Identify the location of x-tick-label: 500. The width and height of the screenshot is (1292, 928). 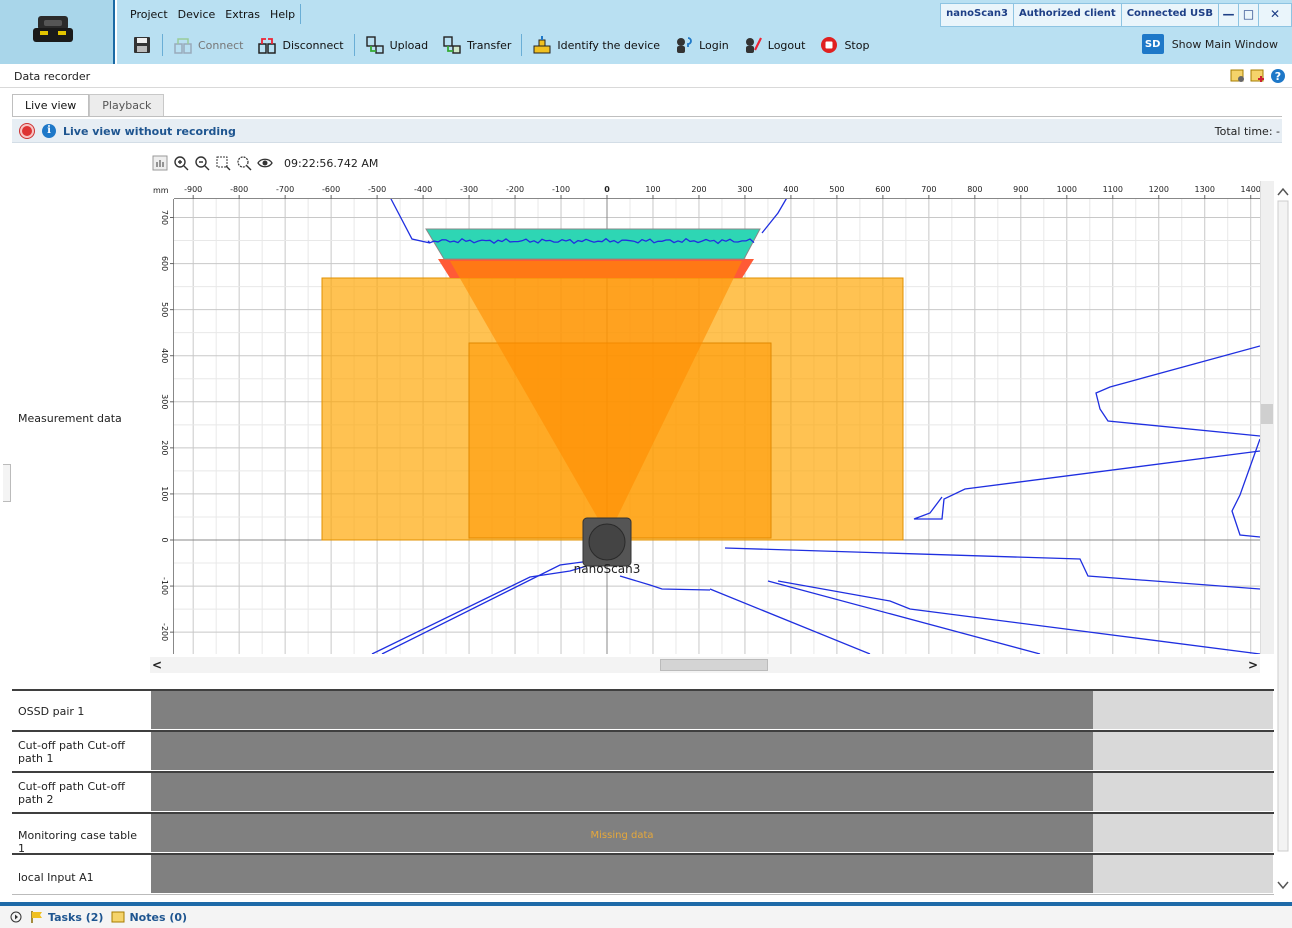
(836, 189).